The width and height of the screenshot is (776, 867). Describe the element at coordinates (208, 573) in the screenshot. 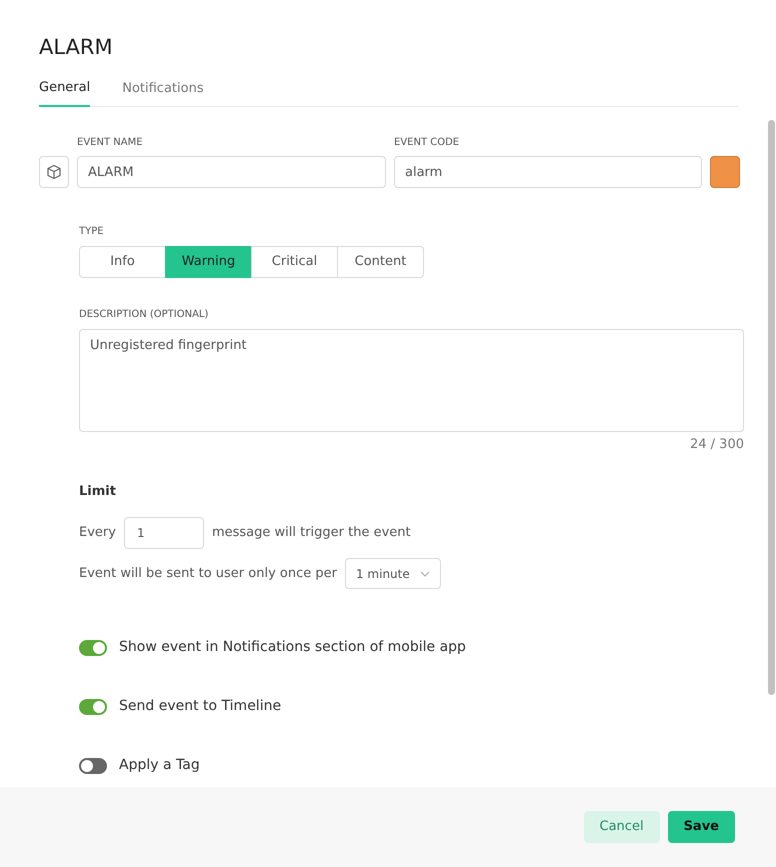

I see `field-label: Event will be sent to user only once per` at that location.